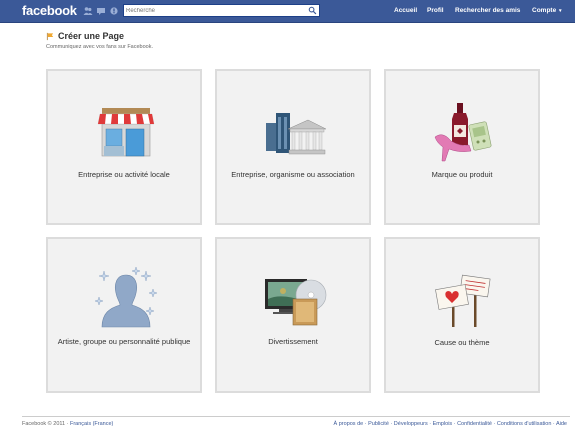  What do you see at coordinates (487, 10) in the screenshot?
I see `nav-find-friends: Rechercher des amis` at bounding box center [487, 10].